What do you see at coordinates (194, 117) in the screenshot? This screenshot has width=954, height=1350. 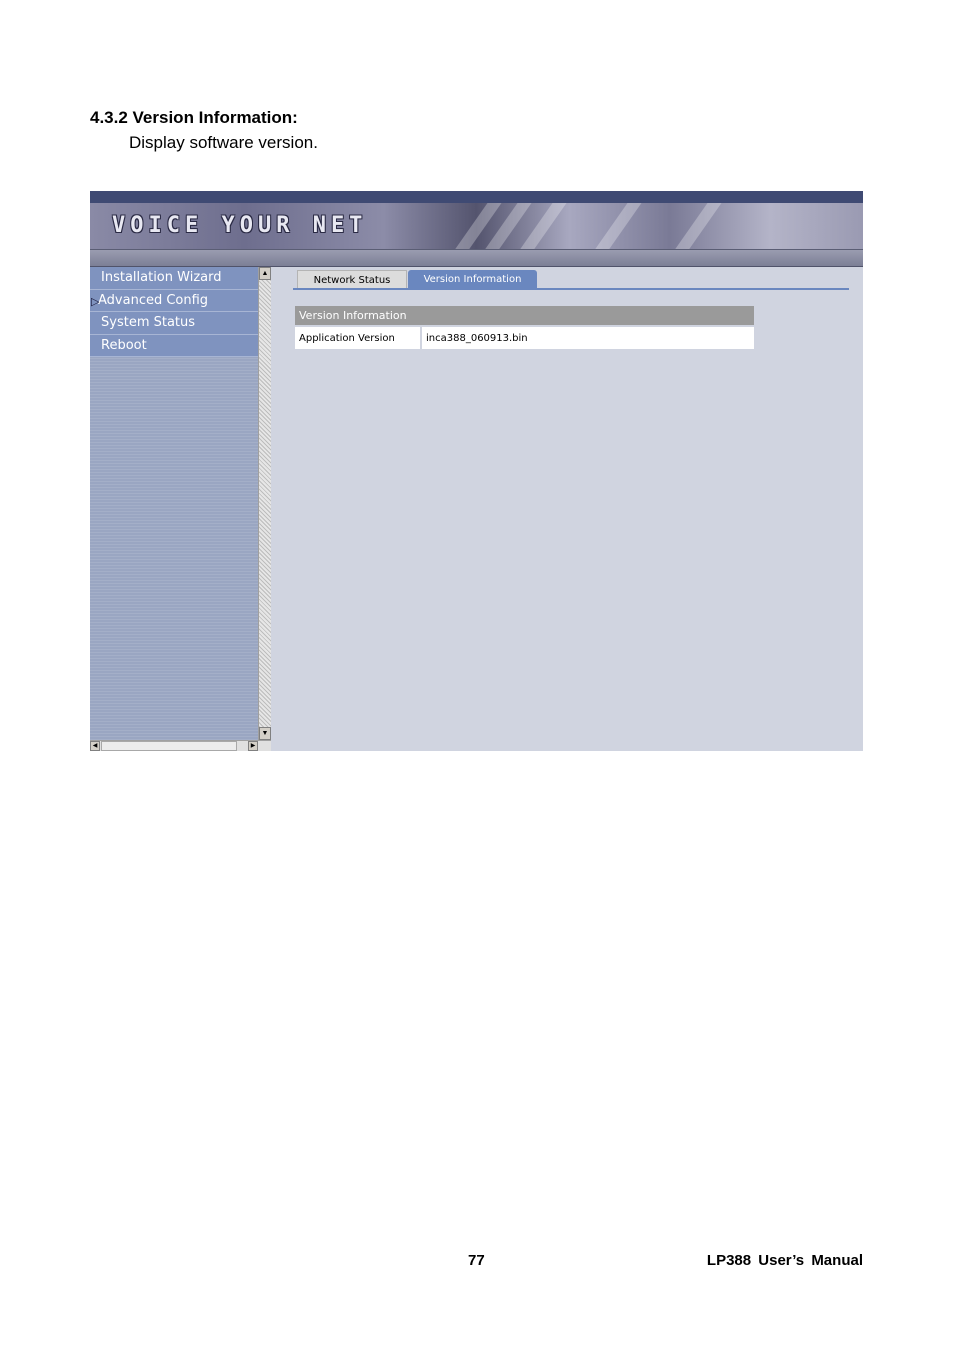 I see `section-heading: 4.3.2 Version Information:` at bounding box center [194, 117].